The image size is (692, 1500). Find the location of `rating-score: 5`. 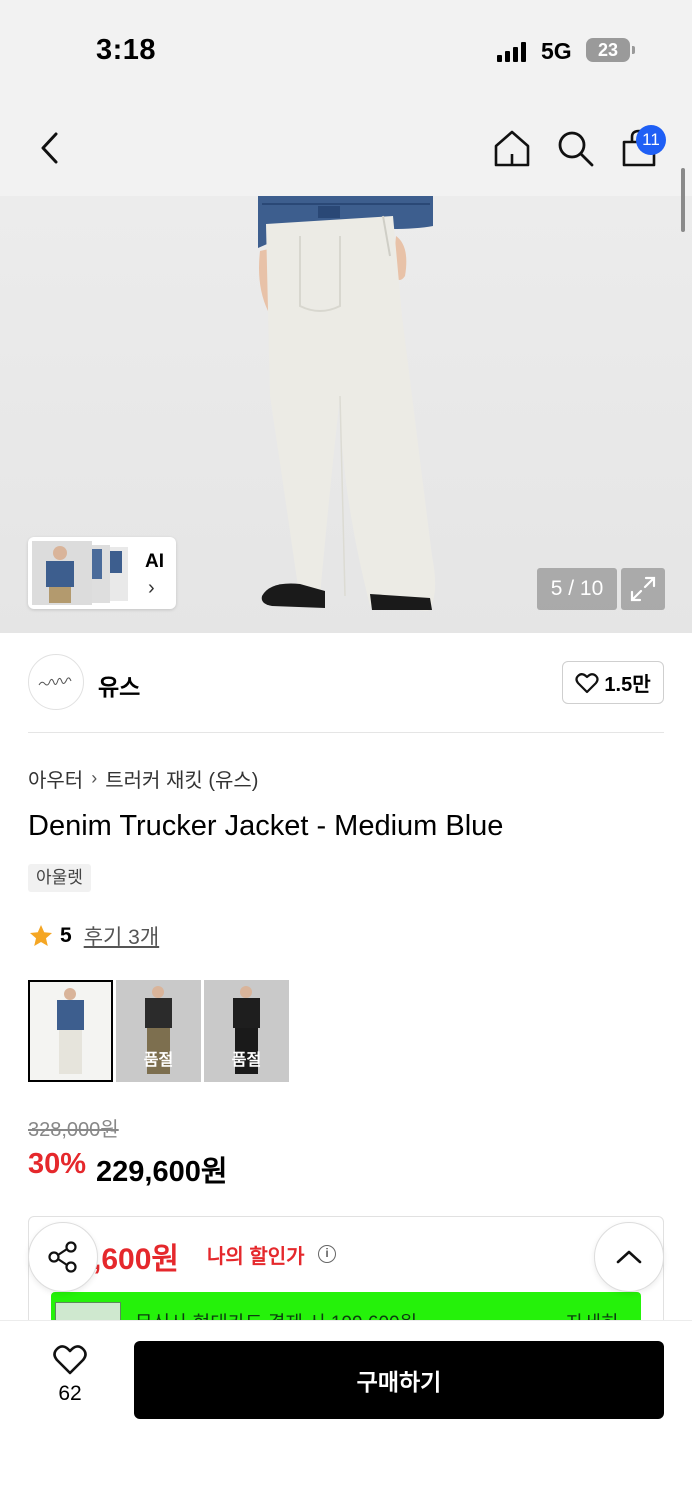

rating-score: 5 is located at coordinates (66, 935).